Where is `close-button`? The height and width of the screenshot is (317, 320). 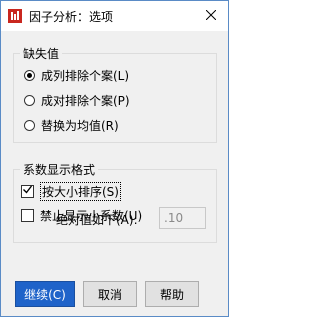
close-button is located at coordinates (211, 16).